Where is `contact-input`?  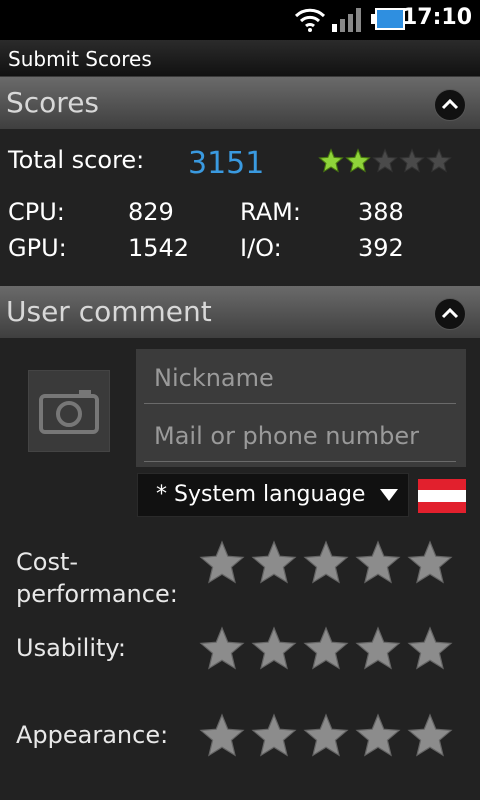 contact-input is located at coordinates (300, 436).